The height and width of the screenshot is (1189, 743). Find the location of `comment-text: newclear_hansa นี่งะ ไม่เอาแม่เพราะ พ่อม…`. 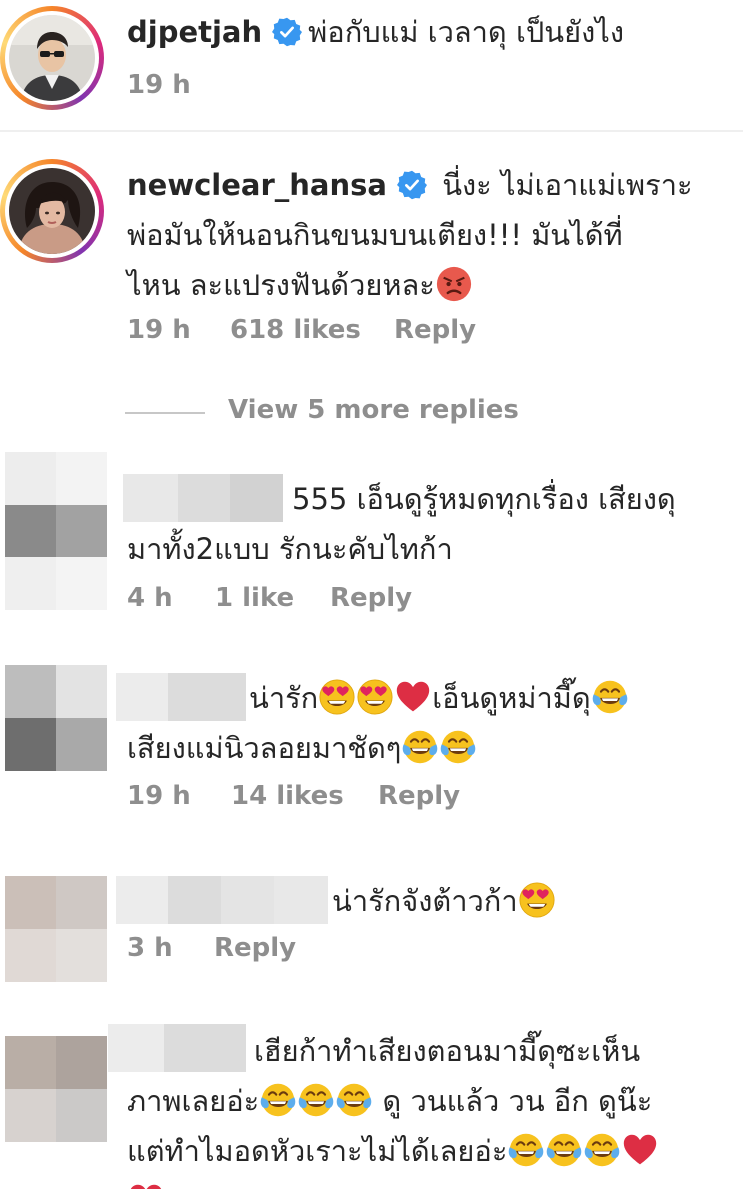

comment-text: newclear_hansa นี่งะ ไม่เอาแม่เพราะ พ่อม… is located at coordinates (432, 235).